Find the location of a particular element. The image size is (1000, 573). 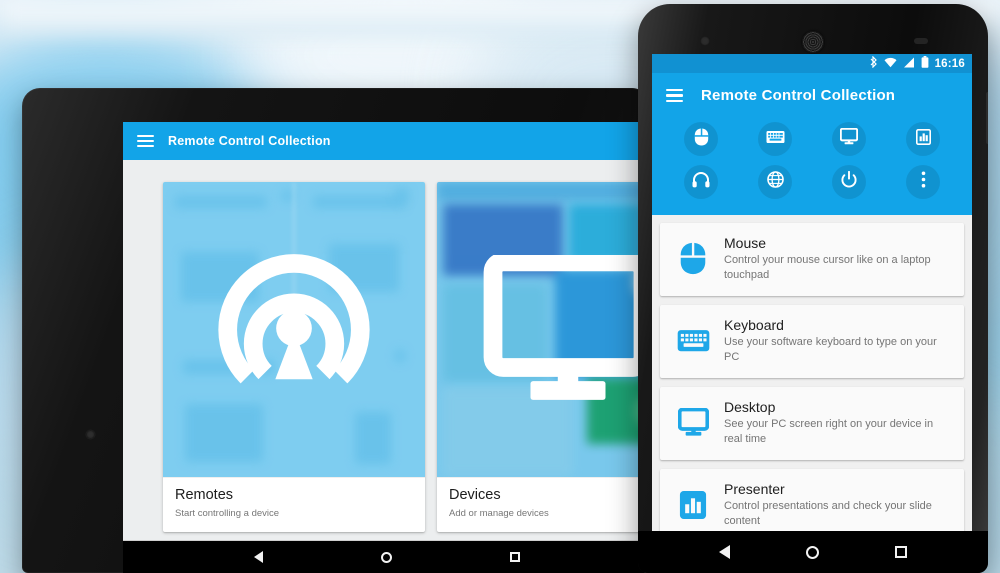

quick-action-mouse is located at coordinates (701, 139).